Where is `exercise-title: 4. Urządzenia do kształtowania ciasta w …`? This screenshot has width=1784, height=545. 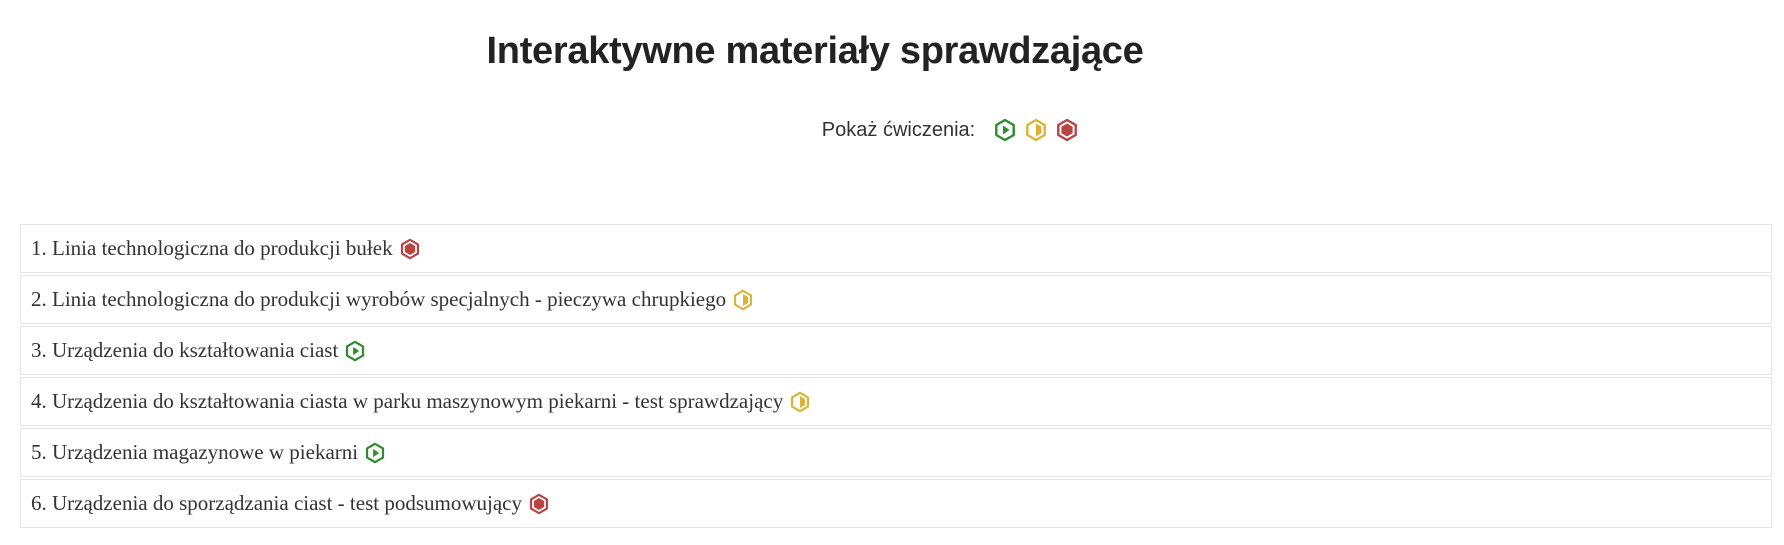
exercise-title: 4. Urządzenia do kształtowania ciasta w … is located at coordinates (407, 401).